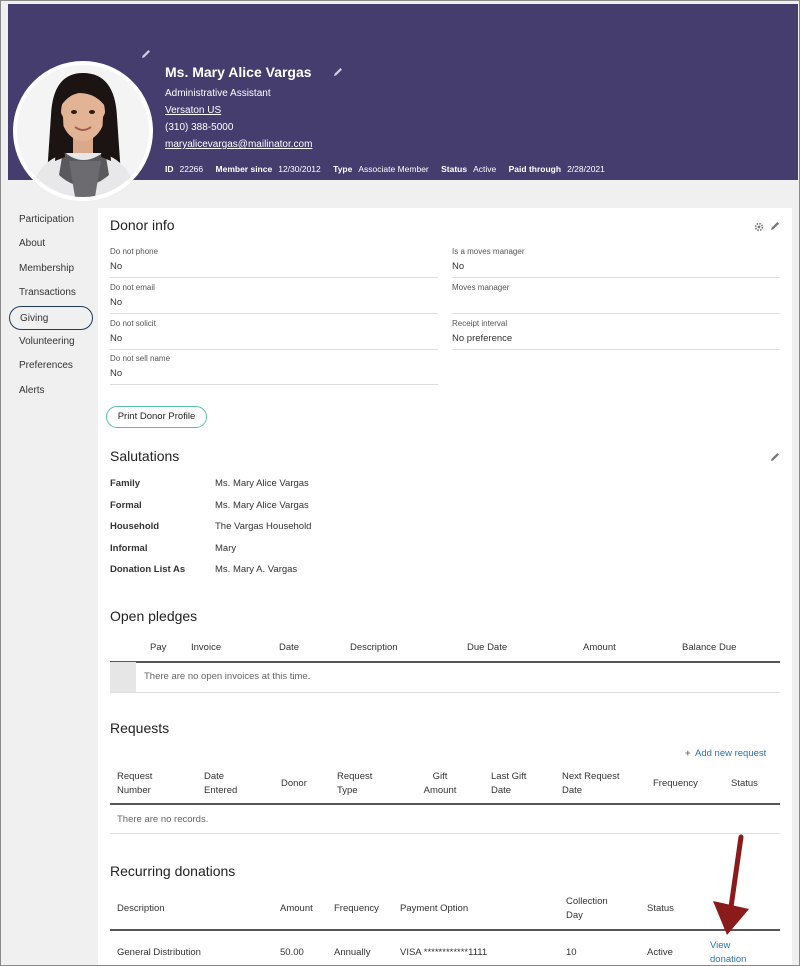  Describe the element at coordinates (440, 790) in the screenshot. I see `header-line: Amount` at that location.